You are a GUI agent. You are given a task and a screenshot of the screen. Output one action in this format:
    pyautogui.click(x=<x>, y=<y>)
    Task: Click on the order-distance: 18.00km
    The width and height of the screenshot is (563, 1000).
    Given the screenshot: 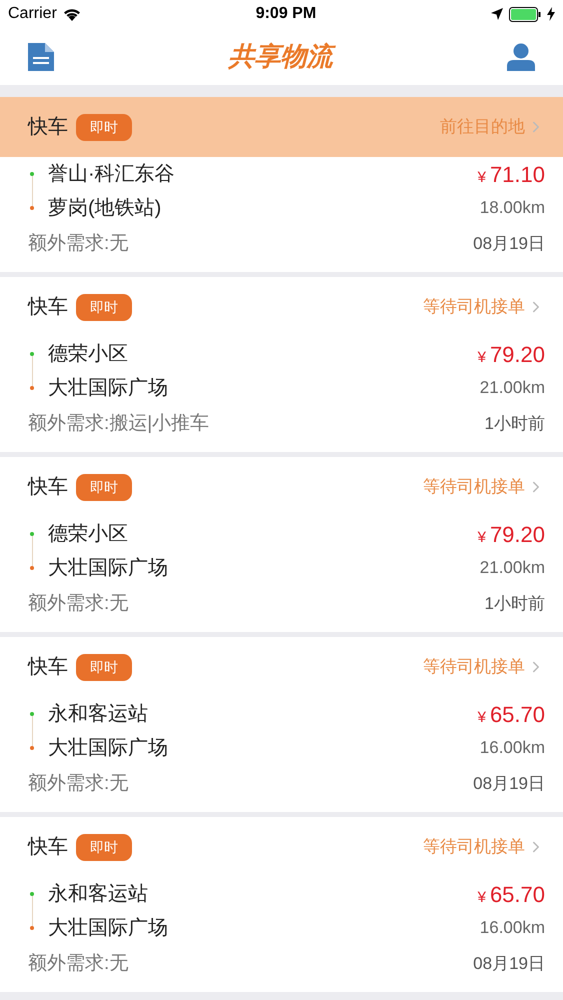 What is the action you would take?
    pyautogui.click(x=512, y=208)
    